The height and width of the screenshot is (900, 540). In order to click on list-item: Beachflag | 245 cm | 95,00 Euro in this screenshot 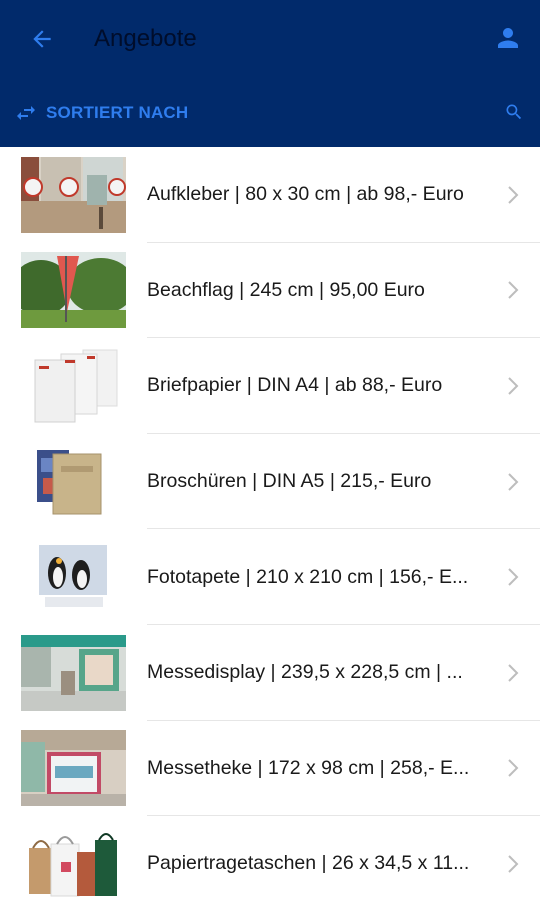, I will do `click(270, 291)`.